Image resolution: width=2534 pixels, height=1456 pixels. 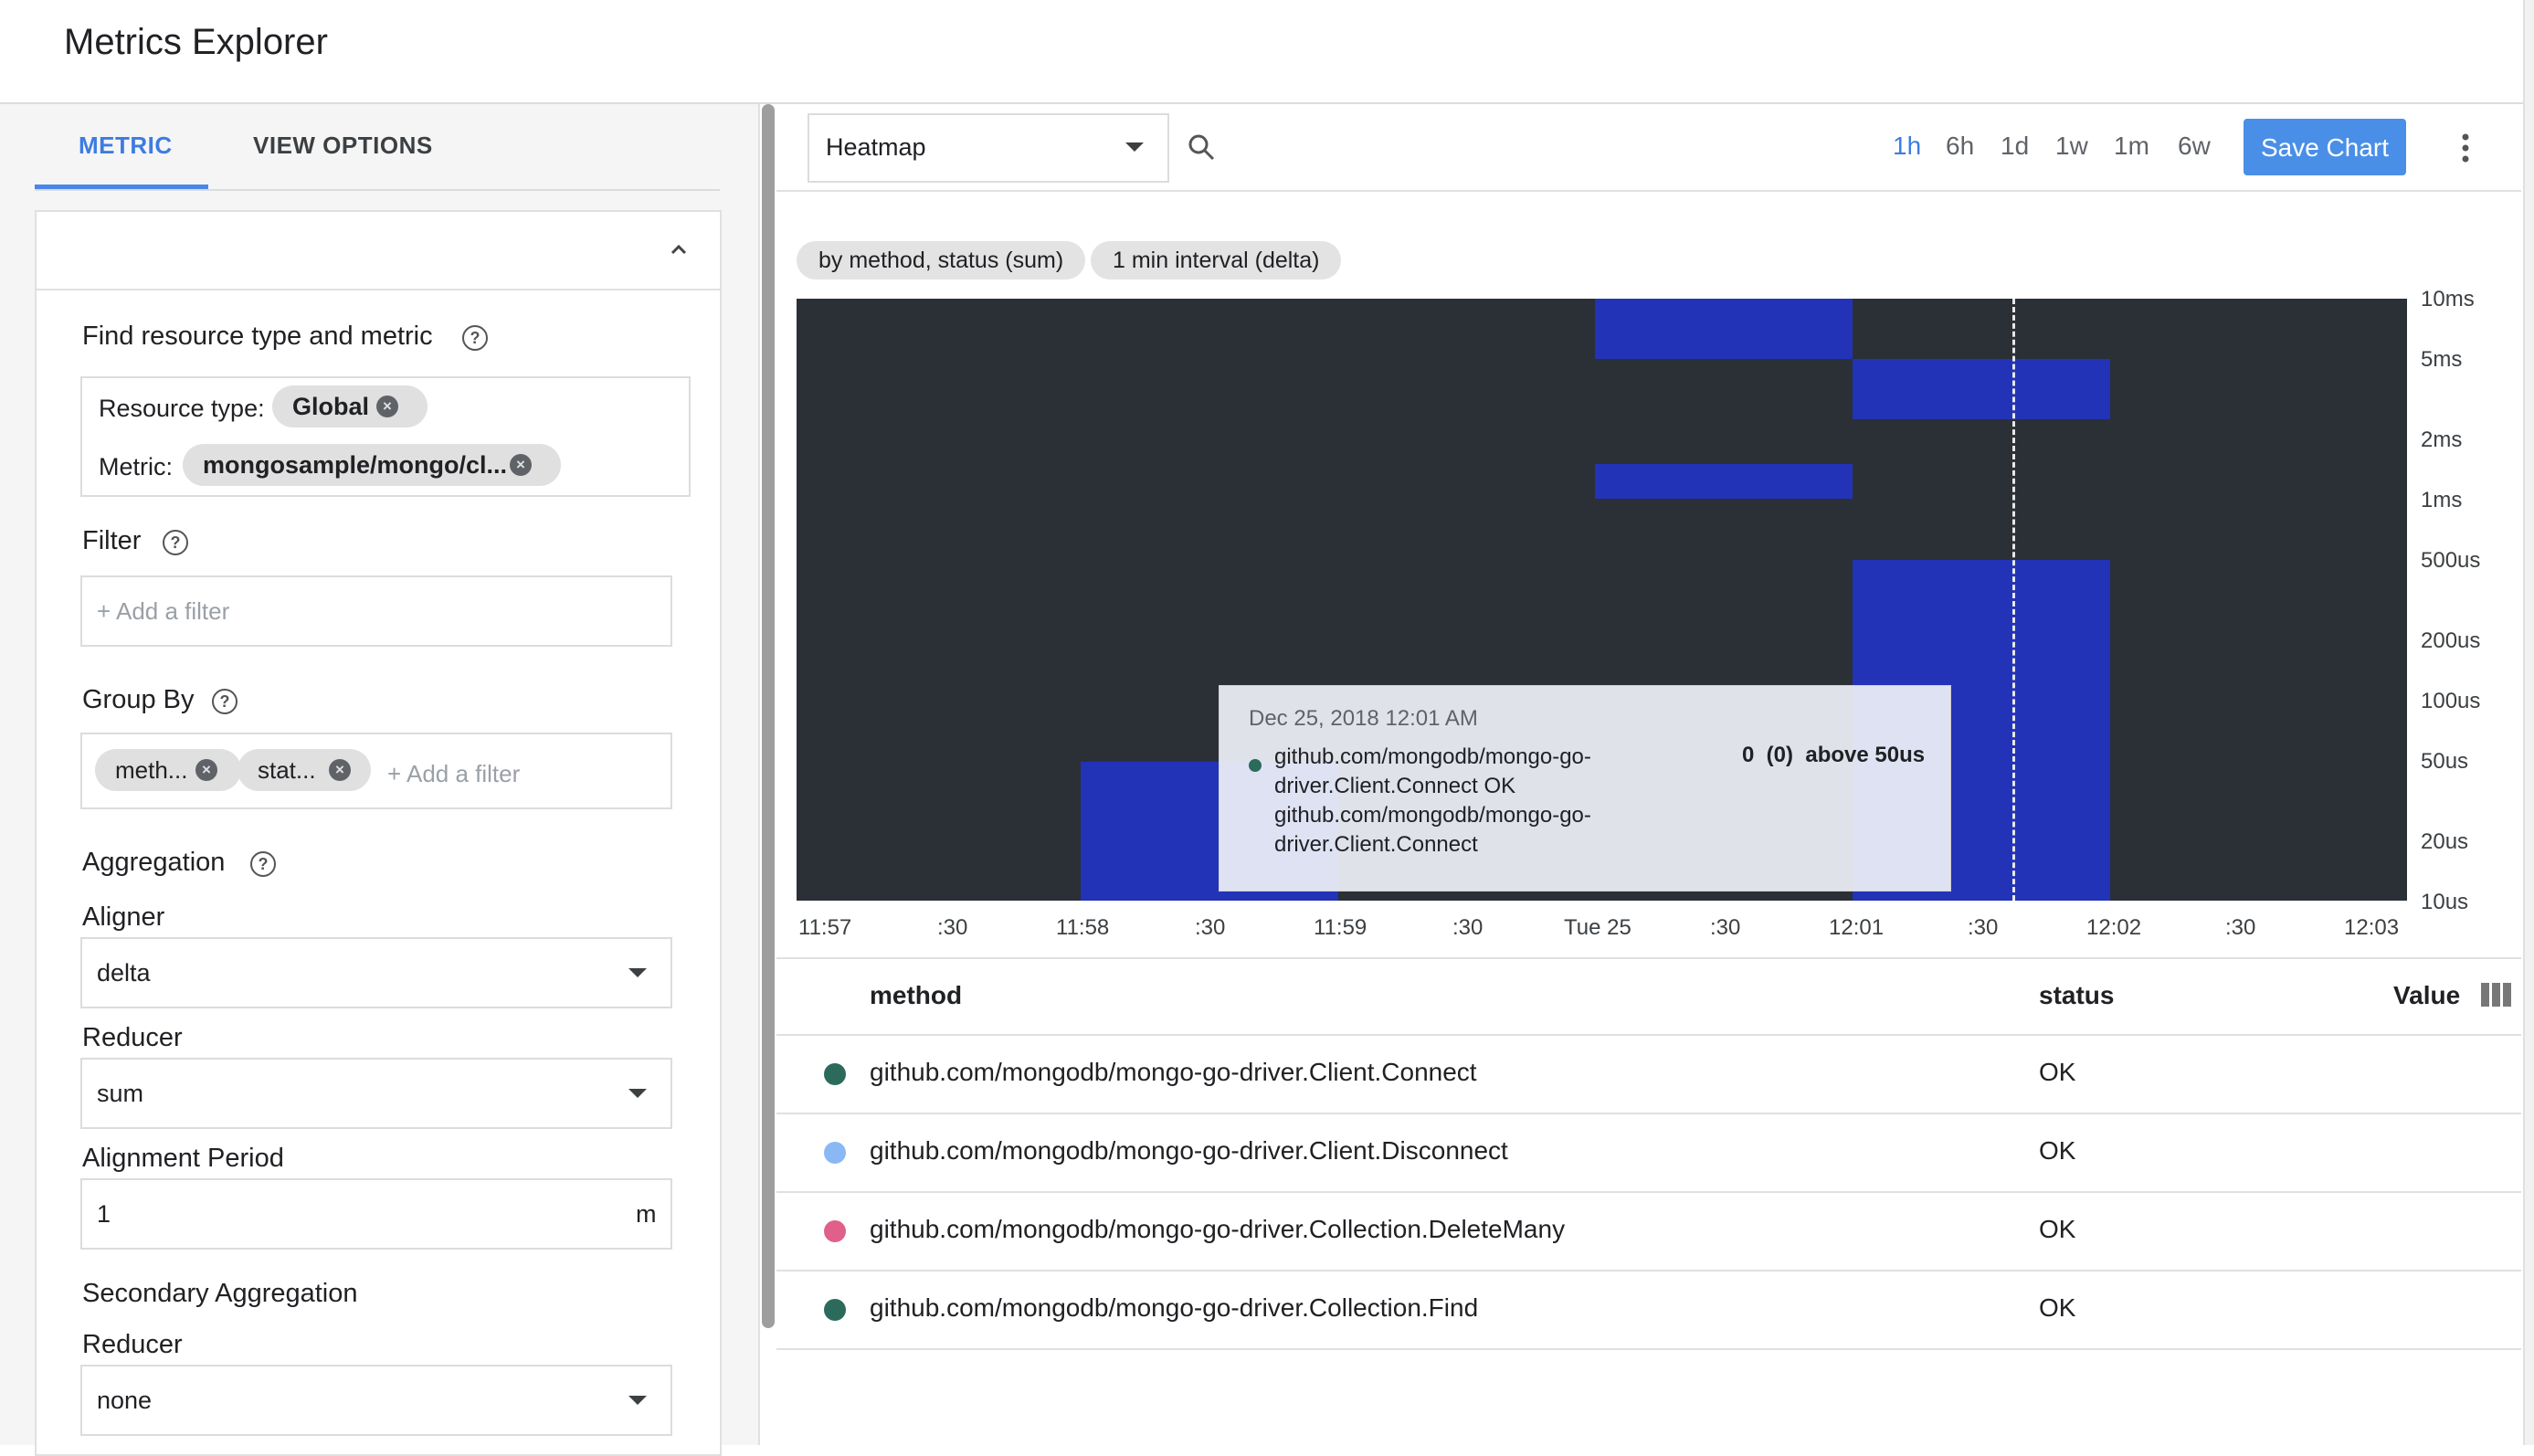 What do you see at coordinates (2426, 996) in the screenshot?
I see `column-header-value: Value` at bounding box center [2426, 996].